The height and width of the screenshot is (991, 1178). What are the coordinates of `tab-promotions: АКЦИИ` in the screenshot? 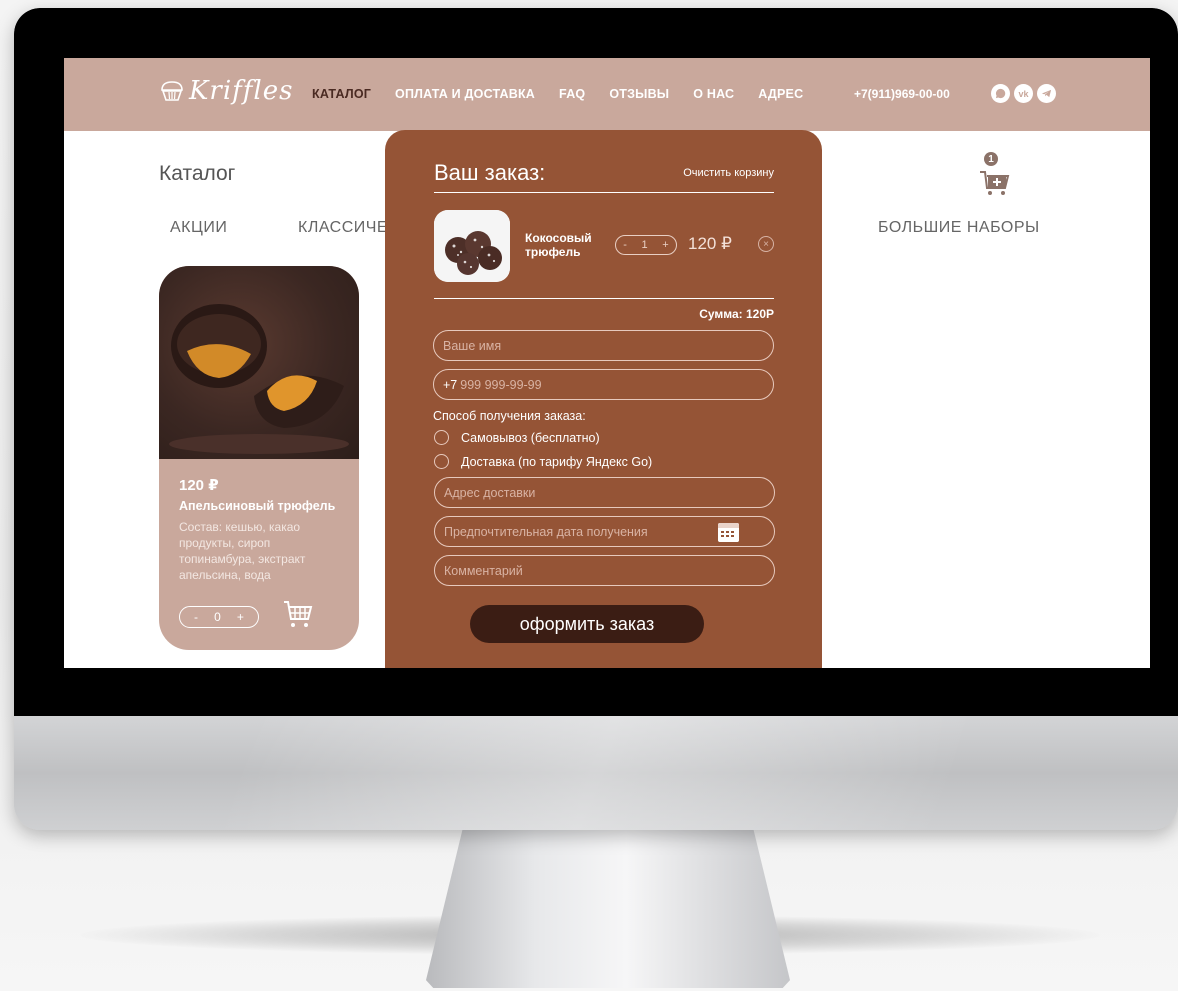 It's located at (198, 228).